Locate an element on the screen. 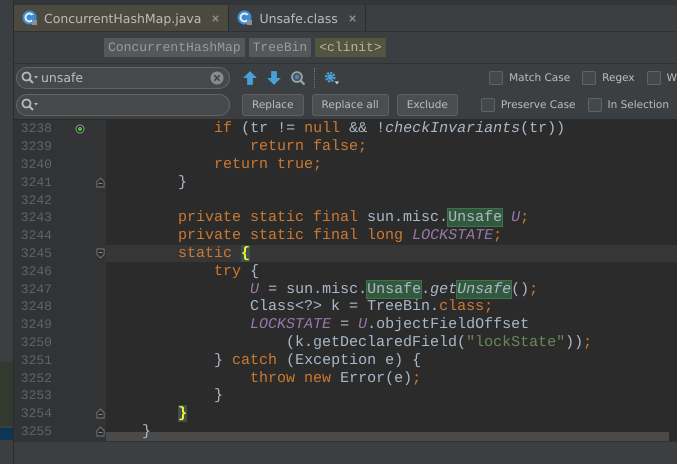 The width and height of the screenshot is (677, 464). replace-button: Exclude is located at coordinates (427, 105).